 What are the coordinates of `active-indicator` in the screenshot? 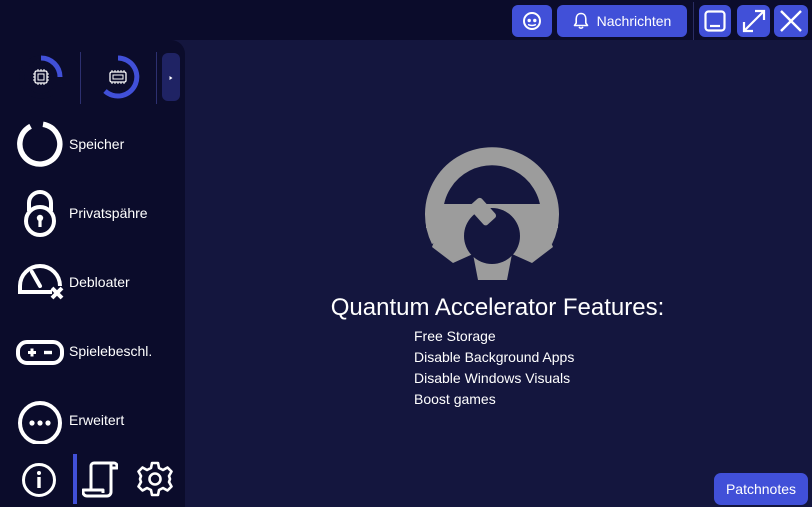 It's located at (75, 479).